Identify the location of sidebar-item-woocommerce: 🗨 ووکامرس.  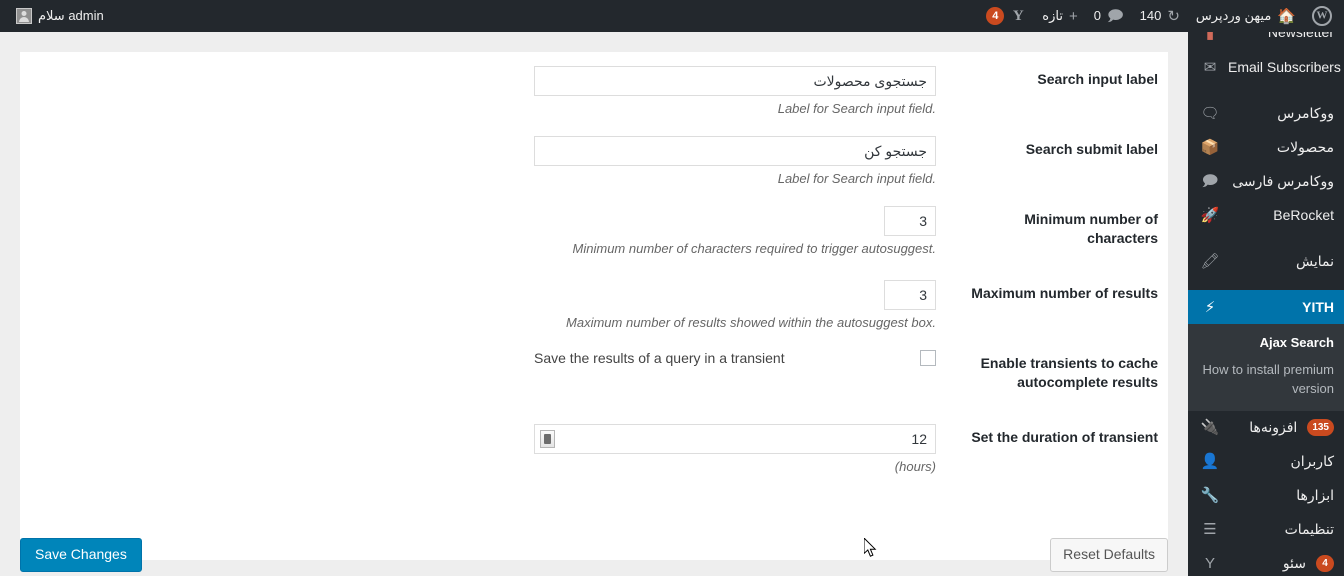
(1266, 113).